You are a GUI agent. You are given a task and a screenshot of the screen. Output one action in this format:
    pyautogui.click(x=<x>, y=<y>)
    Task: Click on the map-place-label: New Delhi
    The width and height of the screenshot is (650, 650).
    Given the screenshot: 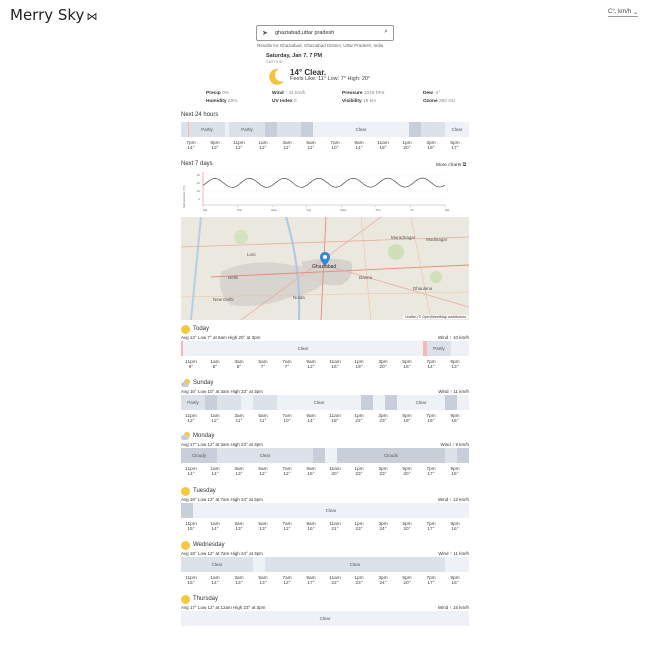 What is the action you would take?
    pyautogui.click(x=223, y=299)
    